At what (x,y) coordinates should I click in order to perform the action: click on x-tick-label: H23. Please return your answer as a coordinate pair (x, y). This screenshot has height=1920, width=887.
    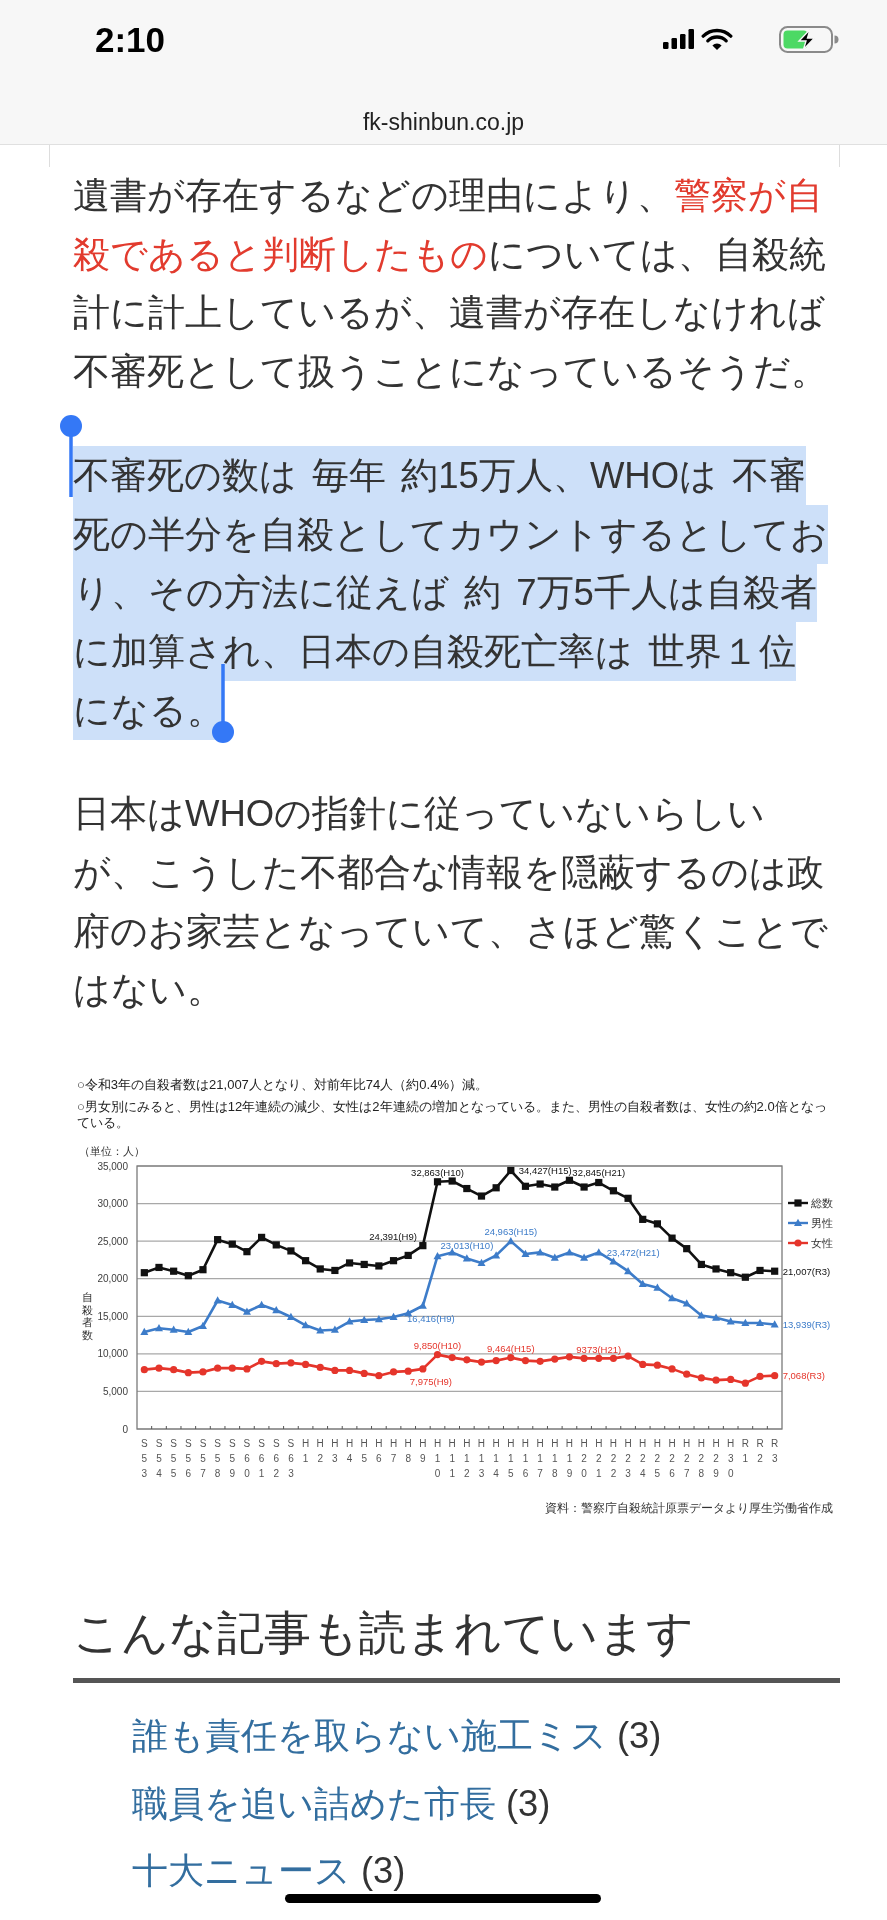
    Looking at the image, I should click on (628, 1459).